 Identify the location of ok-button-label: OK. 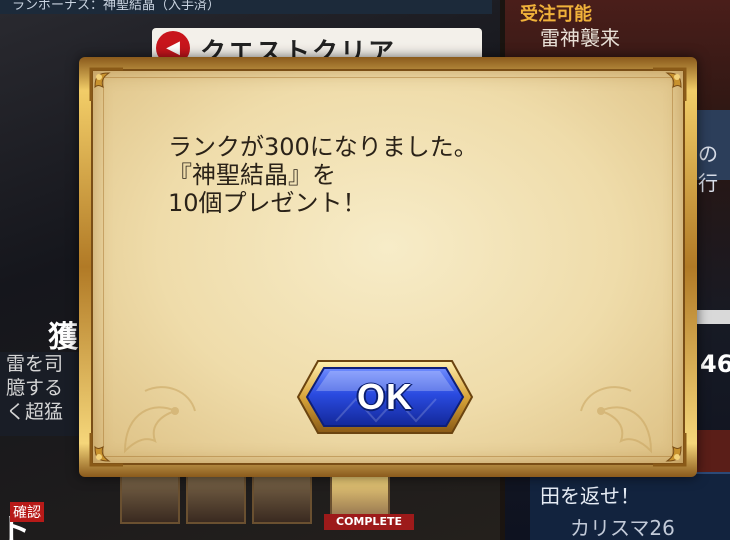
(385, 396).